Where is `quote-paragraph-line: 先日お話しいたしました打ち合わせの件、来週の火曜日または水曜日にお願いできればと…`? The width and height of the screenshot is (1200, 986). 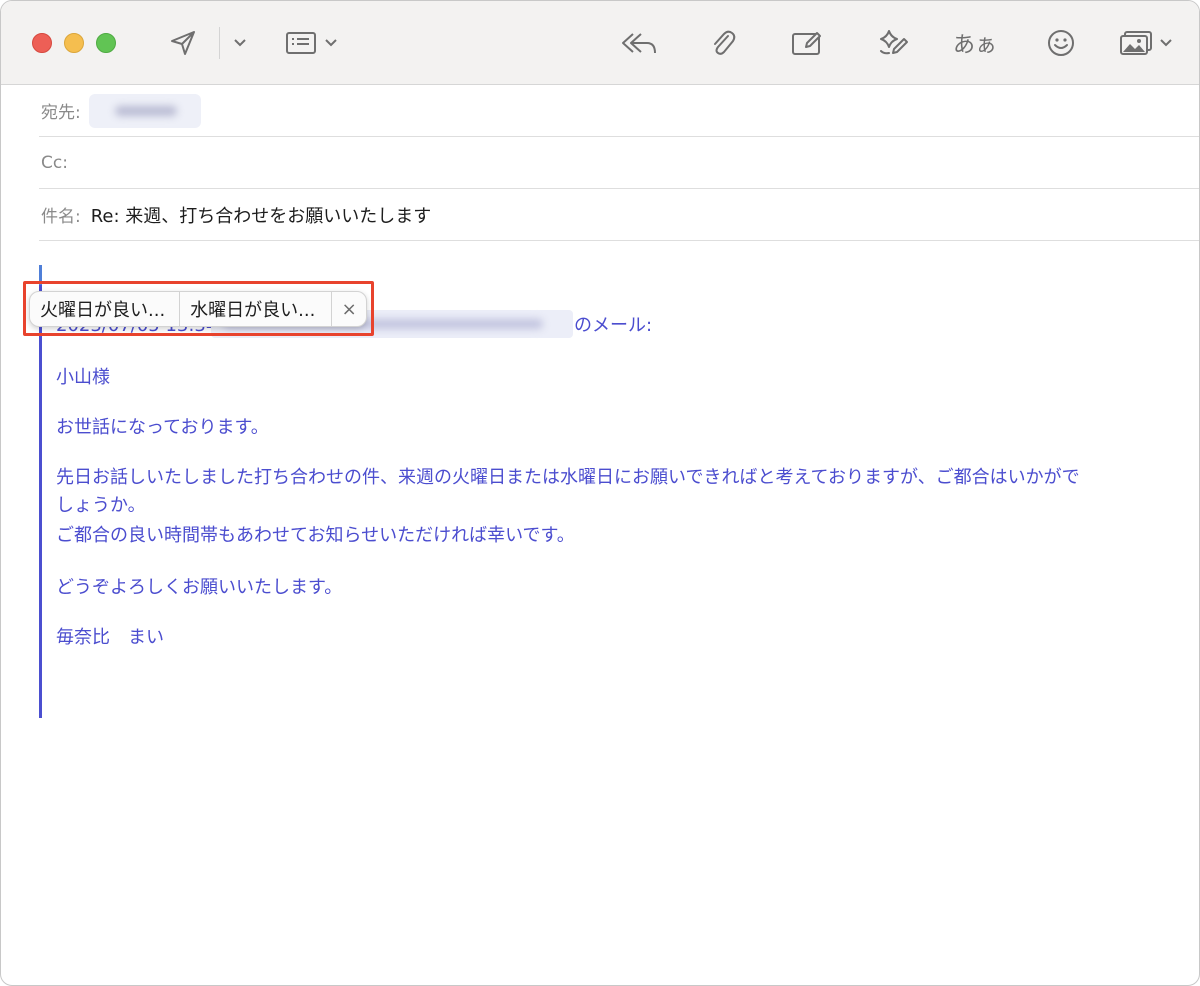
quote-paragraph-line: 先日お話しいたしました打ち合わせの件、来週の火曜日または水曜日にお願いできればと… is located at coordinates (568, 477).